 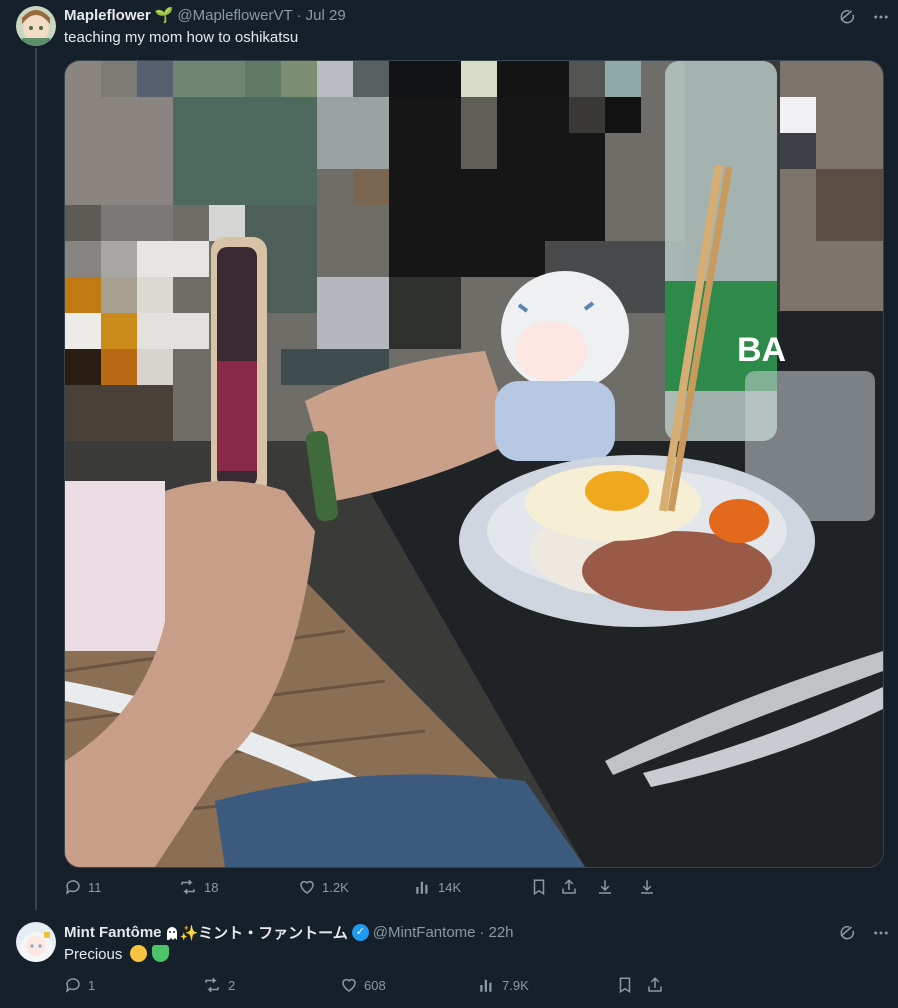 What do you see at coordinates (515, 985) in the screenshot?
I see `views-count: 7.9K` at bounding box center [515, 985].